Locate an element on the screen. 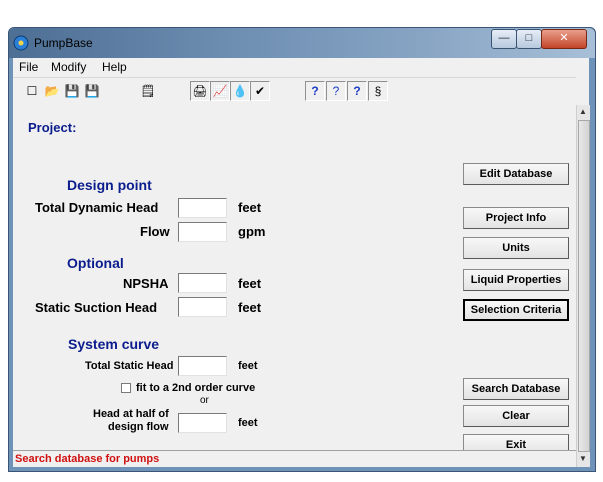 Image resolution: width=603 pixels, height=482 pixels. system-curve-header: System curve is located at coordinates (114, 344).